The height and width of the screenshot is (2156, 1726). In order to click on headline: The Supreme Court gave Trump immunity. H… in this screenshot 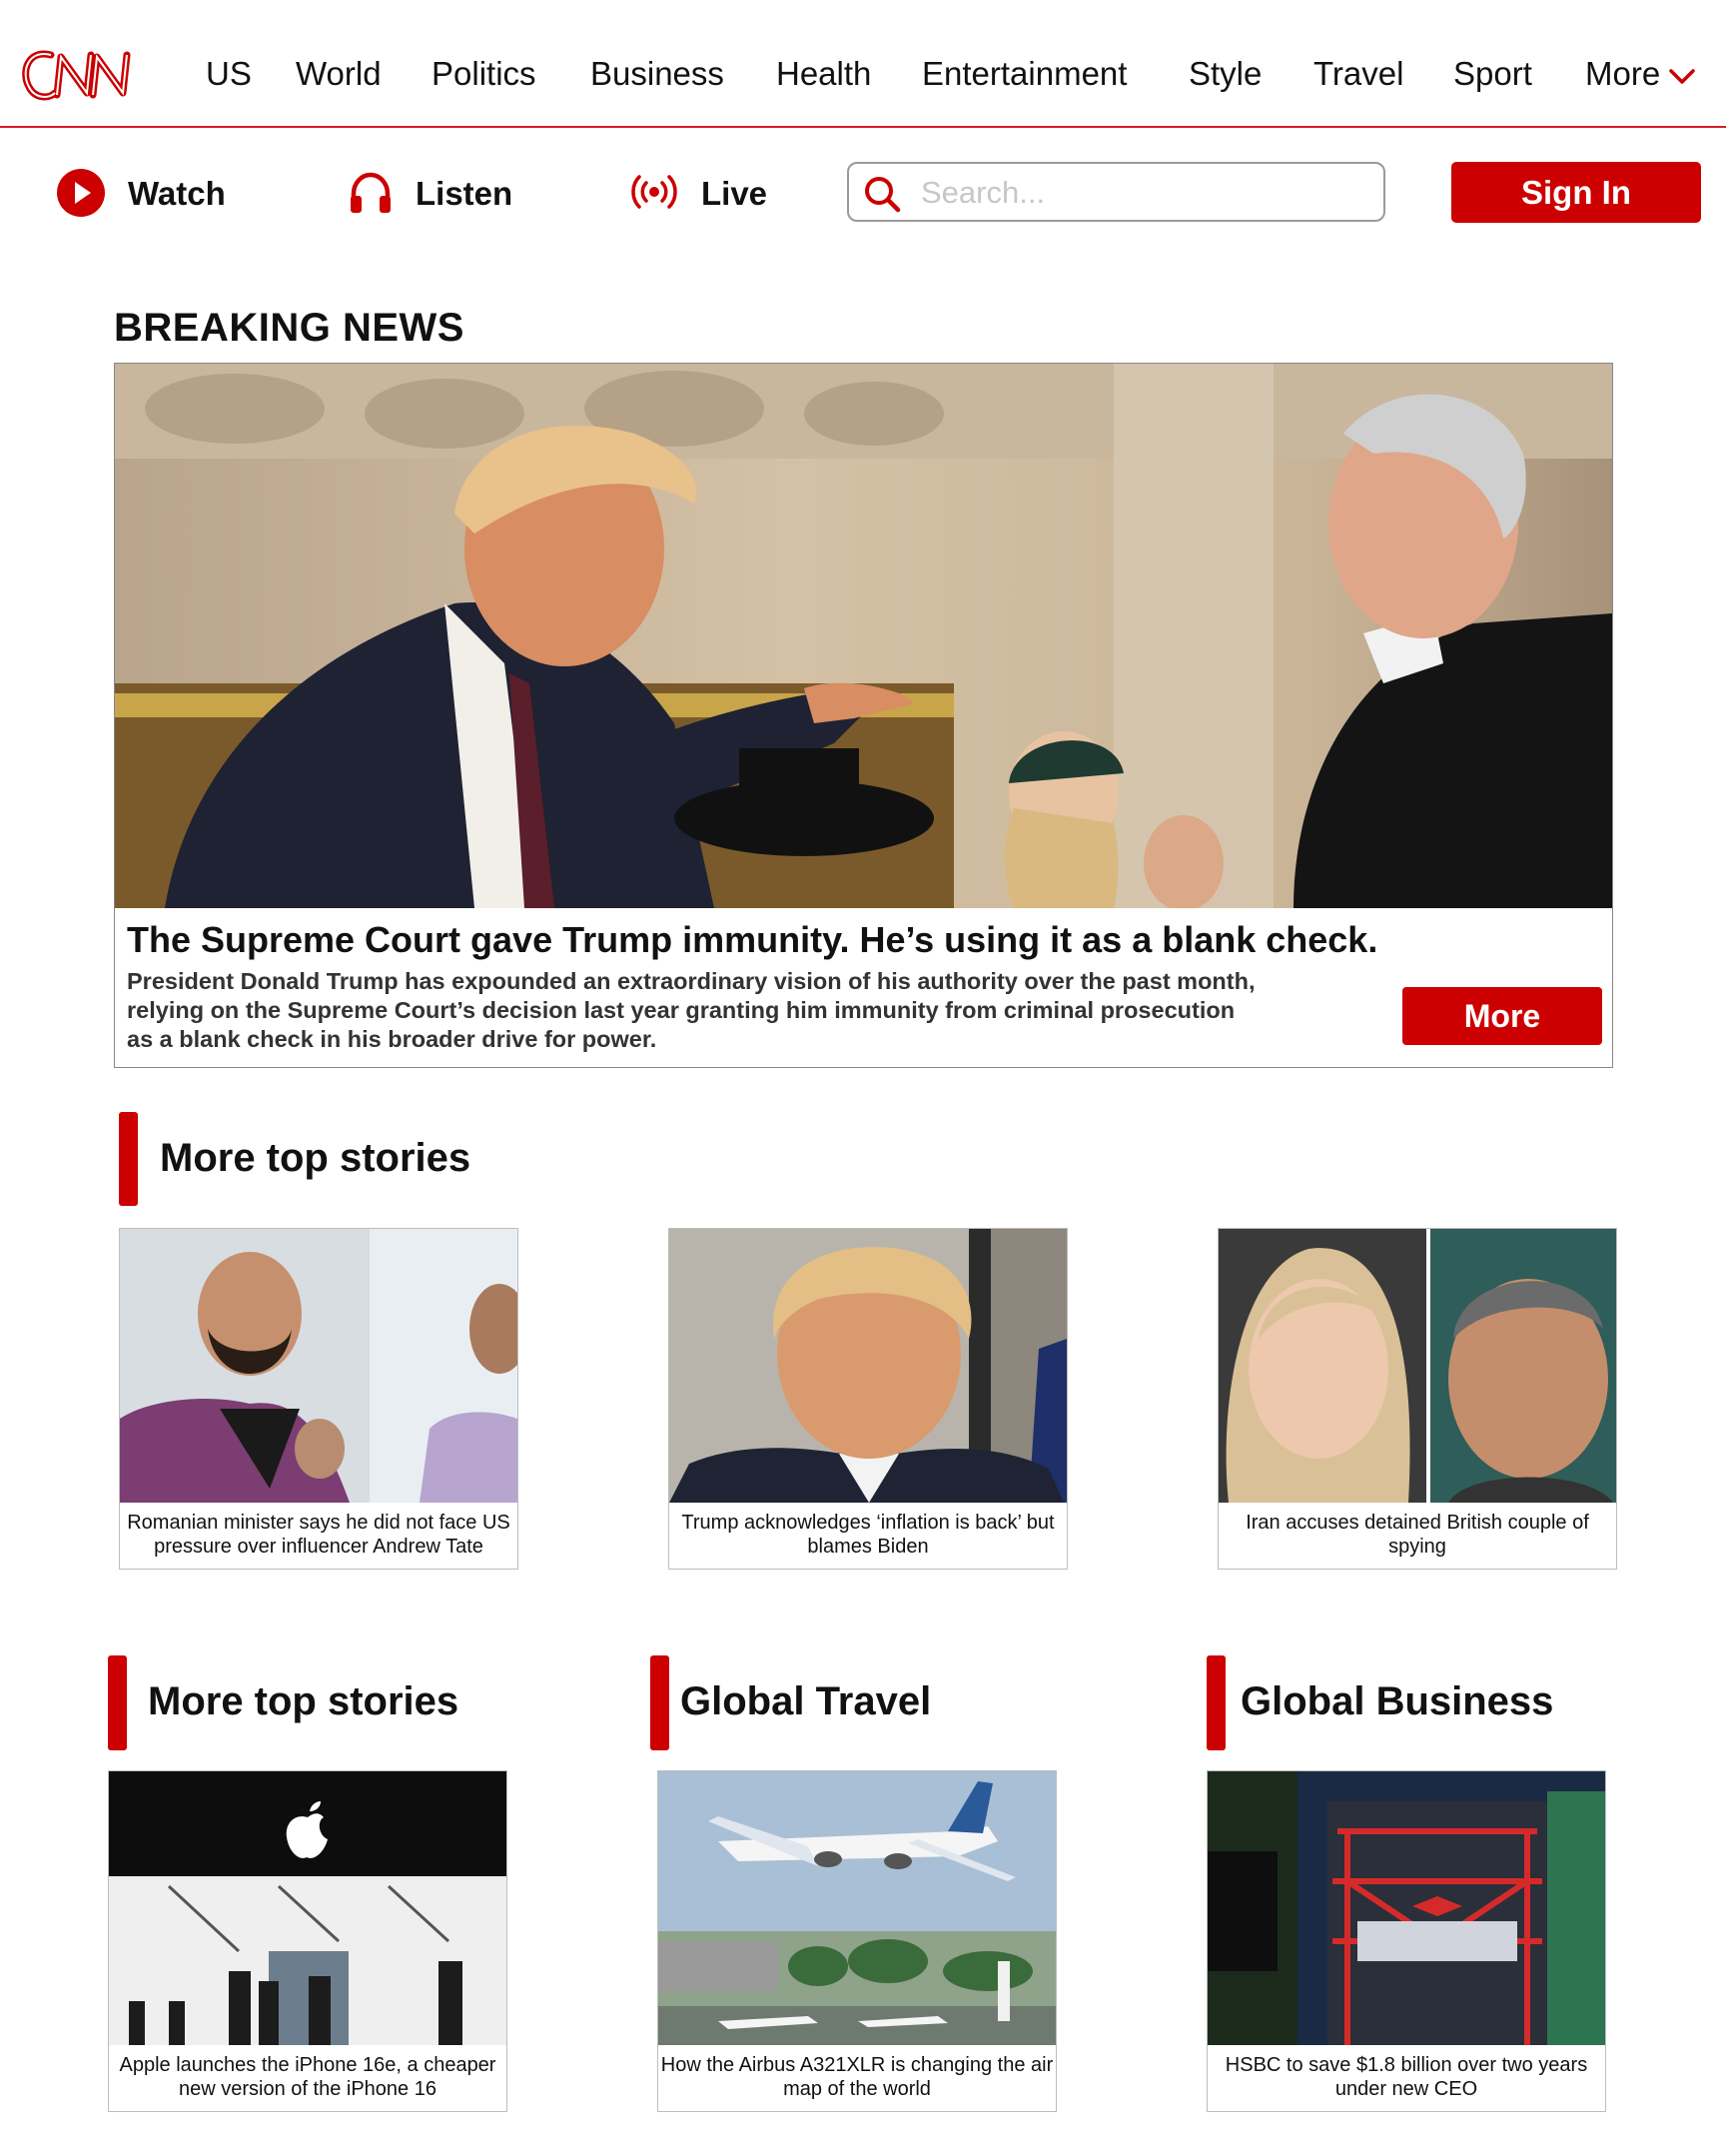, I will do `click(752, 940)`.